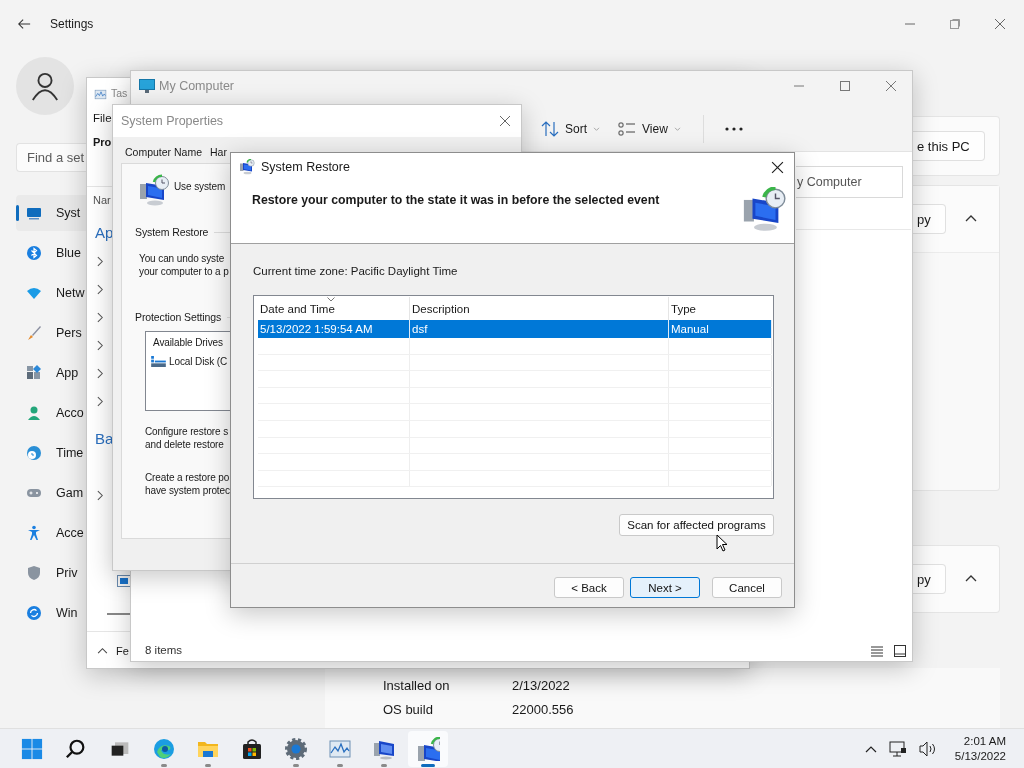  What do you see at coordinates (102, 200) in the screenshot?
I see `column-header: Nar` at bounding box center [102, 200].